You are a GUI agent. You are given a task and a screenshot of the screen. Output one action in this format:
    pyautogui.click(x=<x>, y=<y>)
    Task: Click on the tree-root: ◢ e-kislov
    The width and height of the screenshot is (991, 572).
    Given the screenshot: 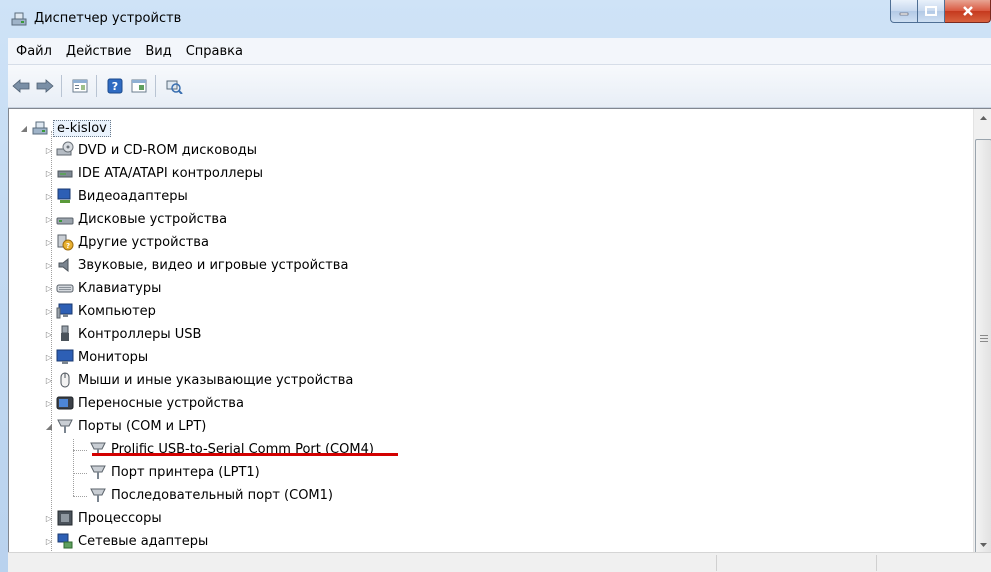 What is the action you would take?
    pyautogui.click(x=65, y=128)
    